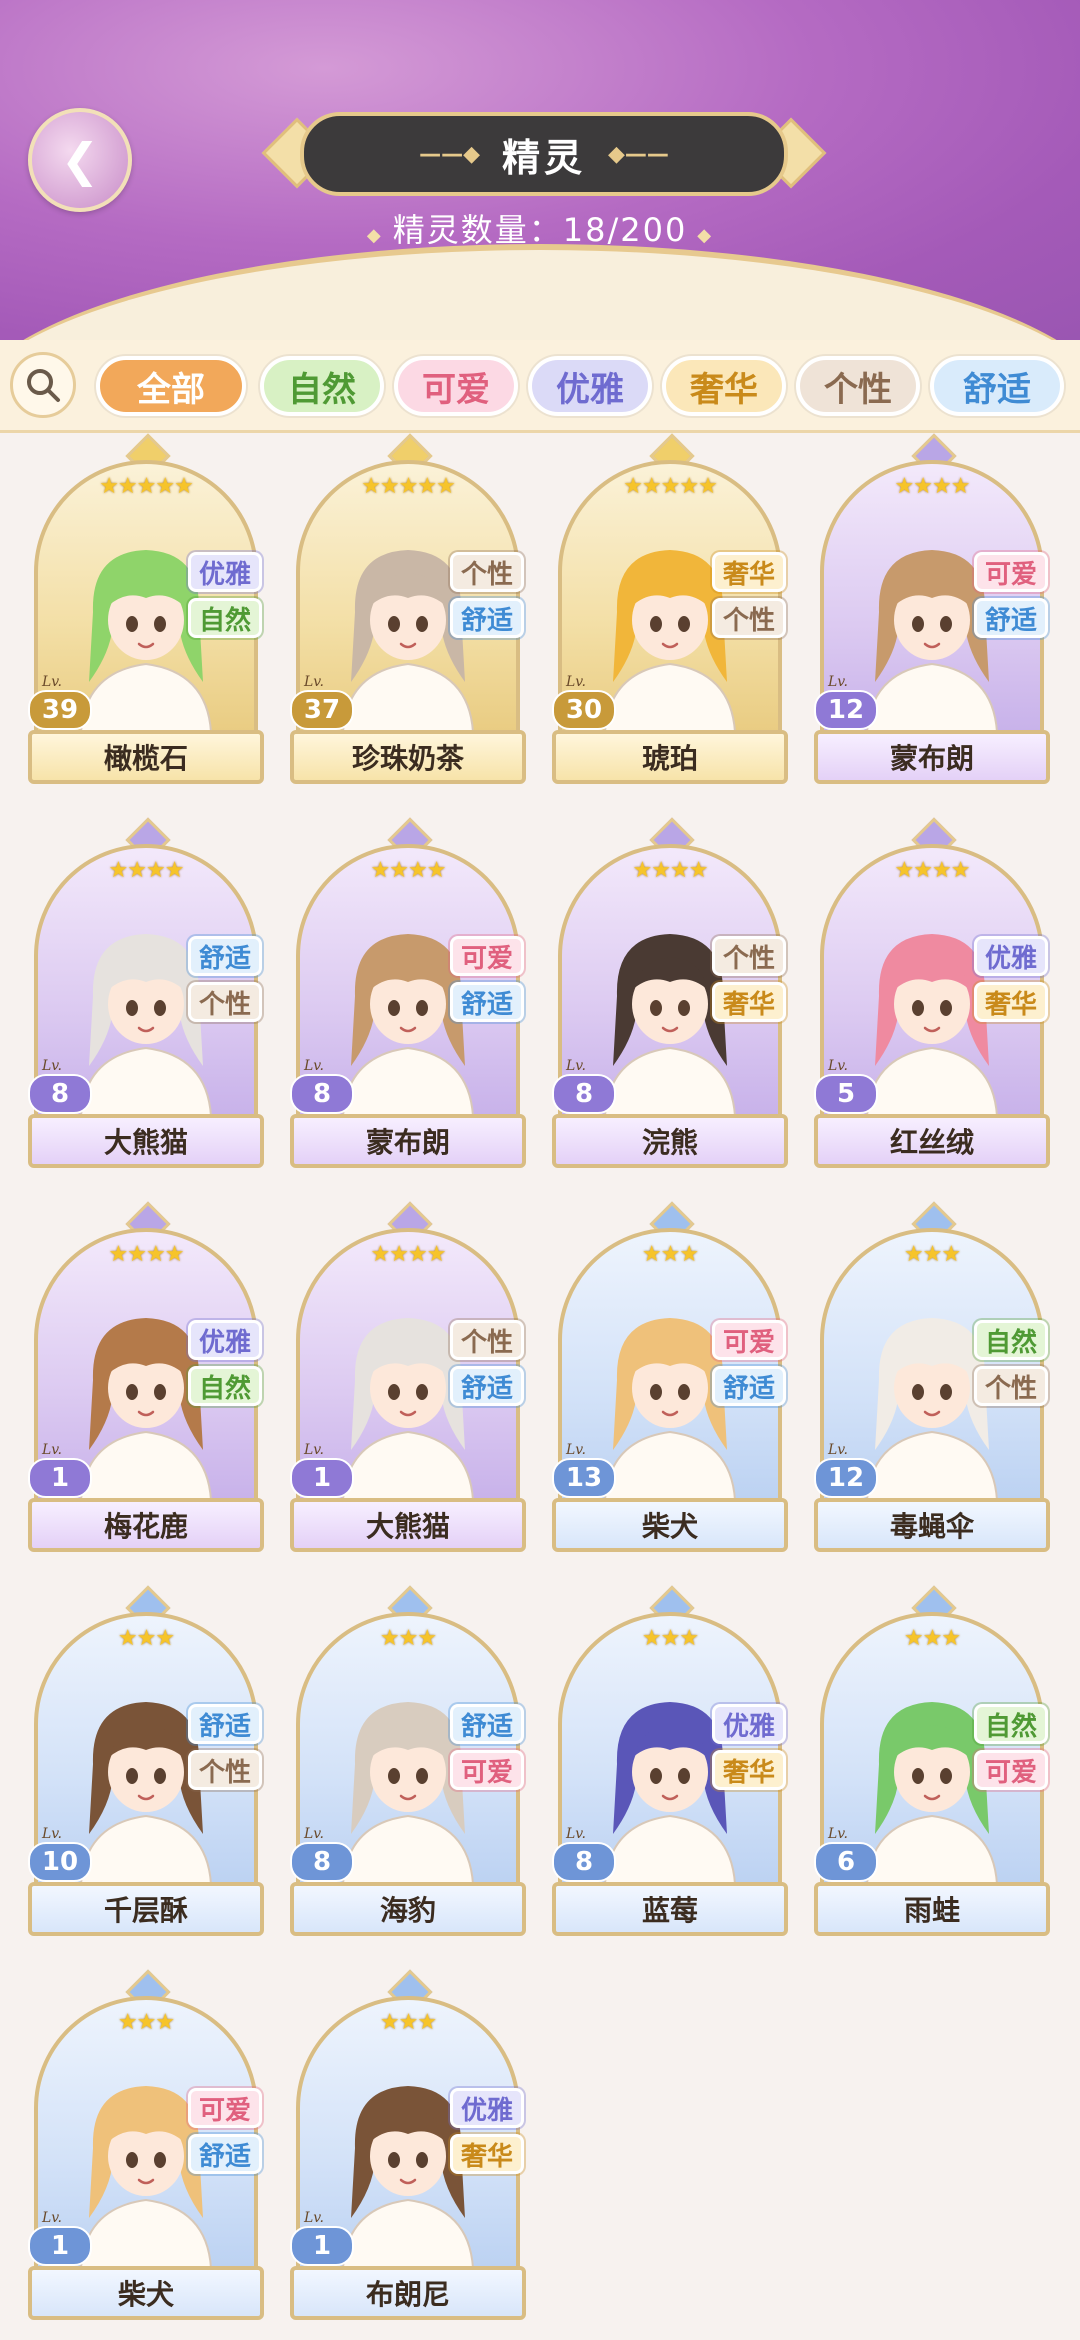  I want to click on sprite-name: 柴犬, so click(146, 2293).